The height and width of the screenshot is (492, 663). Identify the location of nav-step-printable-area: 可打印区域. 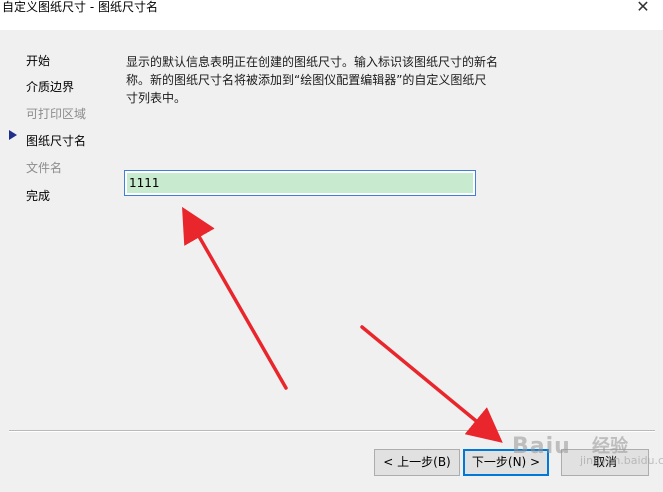
(56, 114).